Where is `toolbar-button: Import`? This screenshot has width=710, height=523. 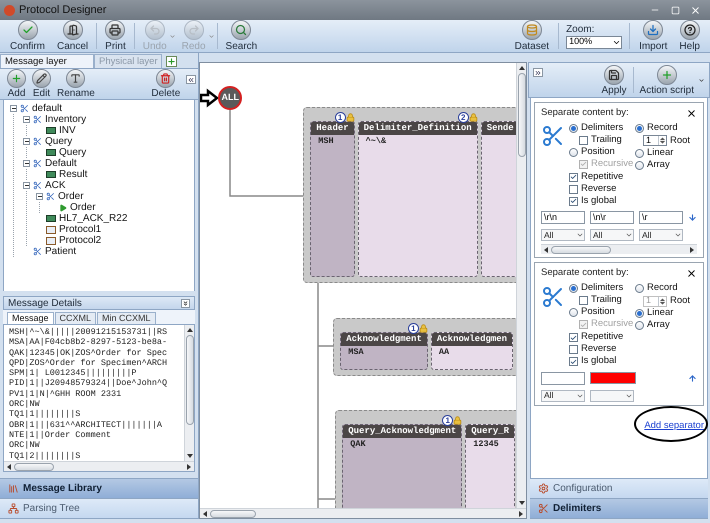 toolbar-button: Import is located at coordinates (653, 36).